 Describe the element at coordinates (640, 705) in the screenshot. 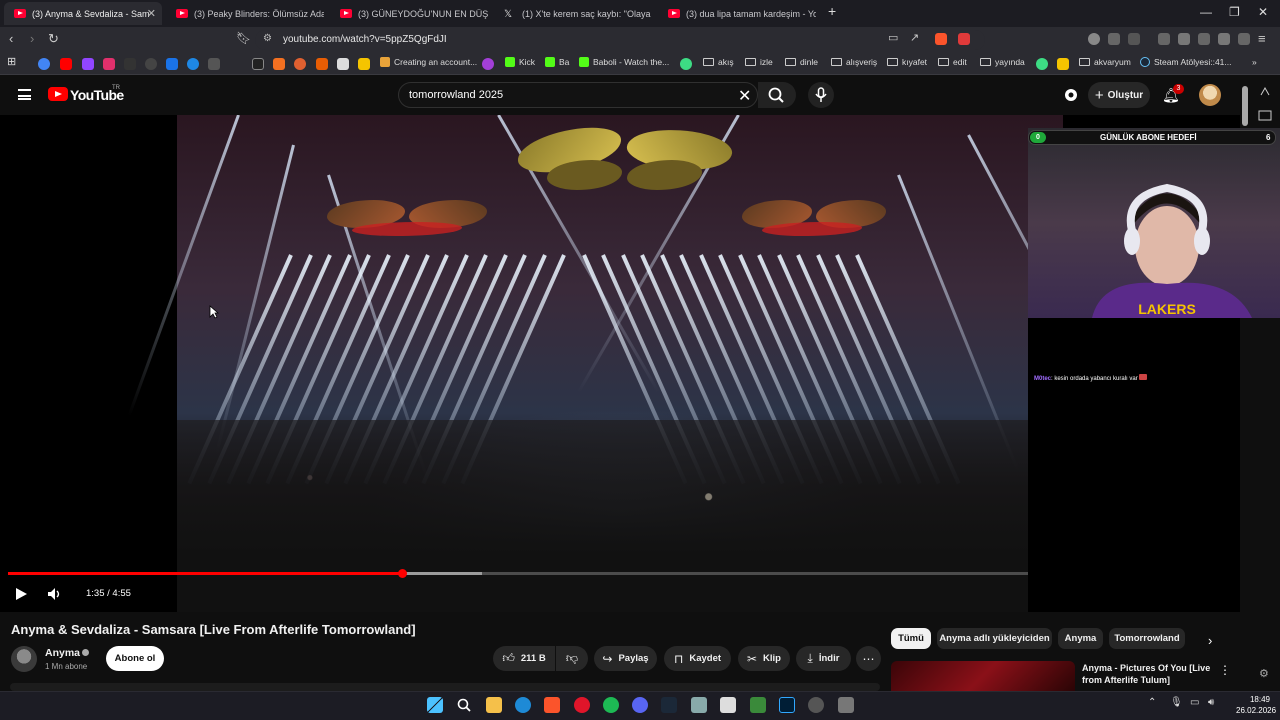

I see `discord-icon` at that location.